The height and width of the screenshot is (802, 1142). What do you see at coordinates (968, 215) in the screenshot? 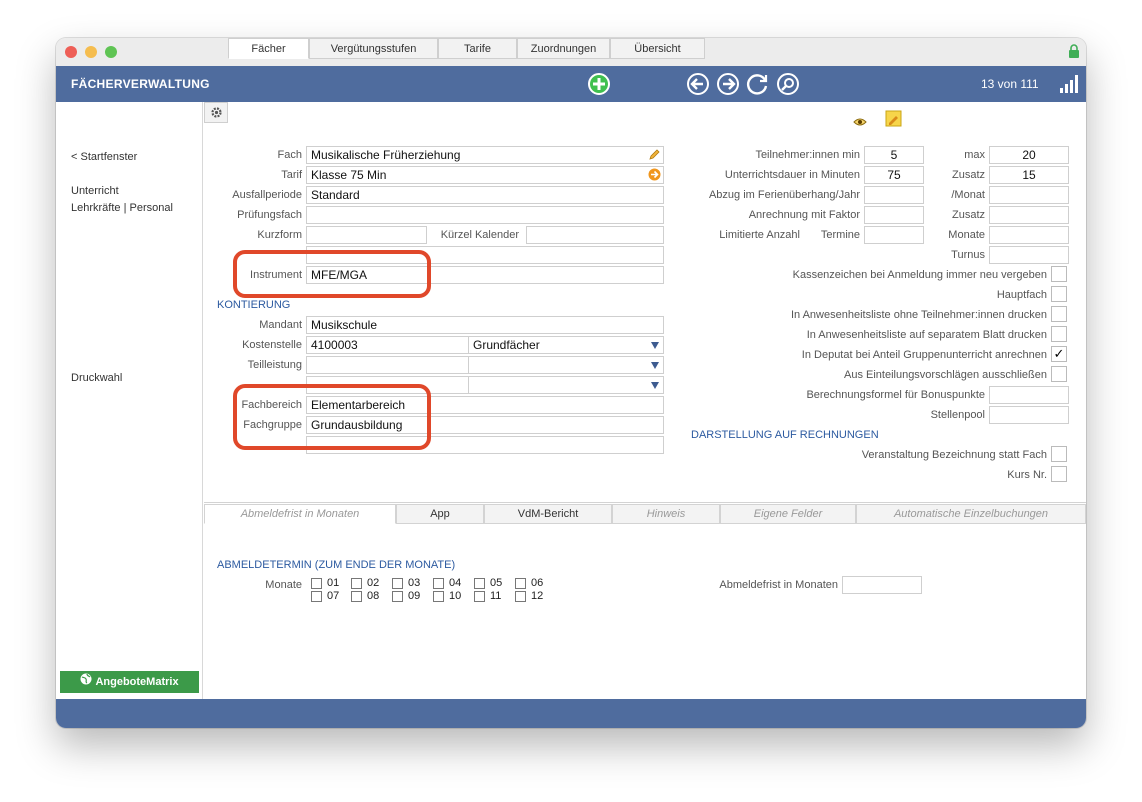
I see `zusatz2-label: Zusatz` at bounding box center [968, 215].